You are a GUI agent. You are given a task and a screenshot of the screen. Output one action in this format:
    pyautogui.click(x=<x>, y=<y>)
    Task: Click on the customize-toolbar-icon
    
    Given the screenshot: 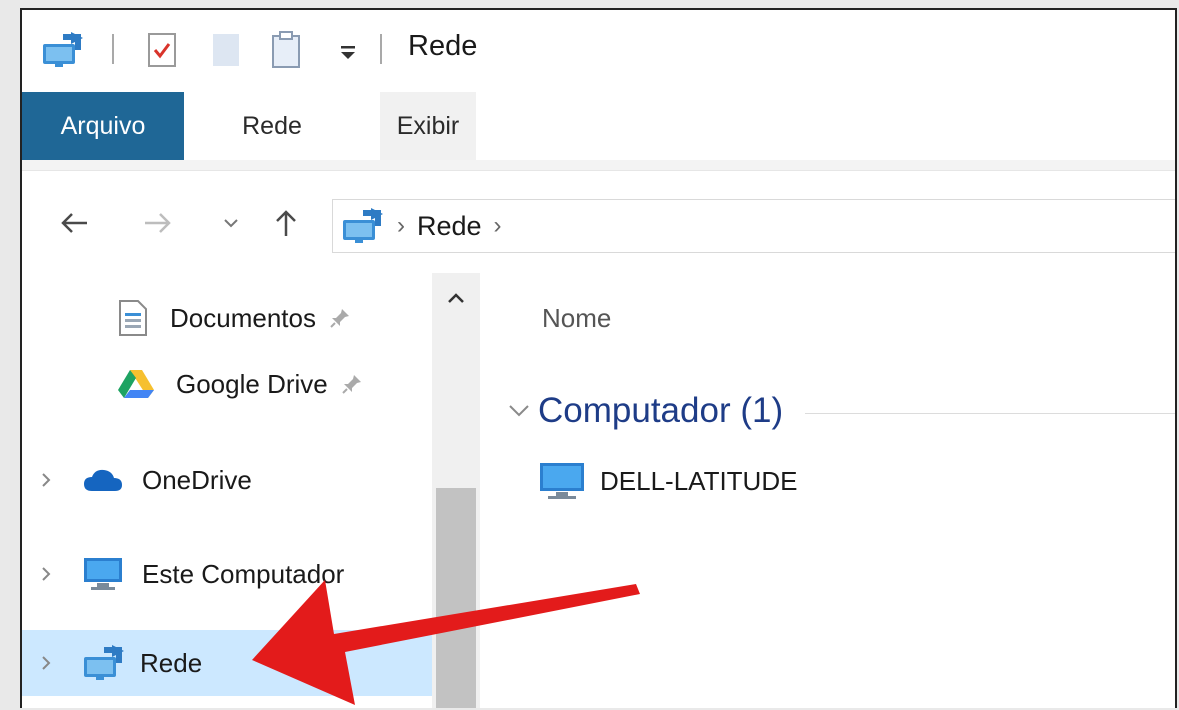 What is the action you would take?
    pyautogui.click(x=348, y=51)
    